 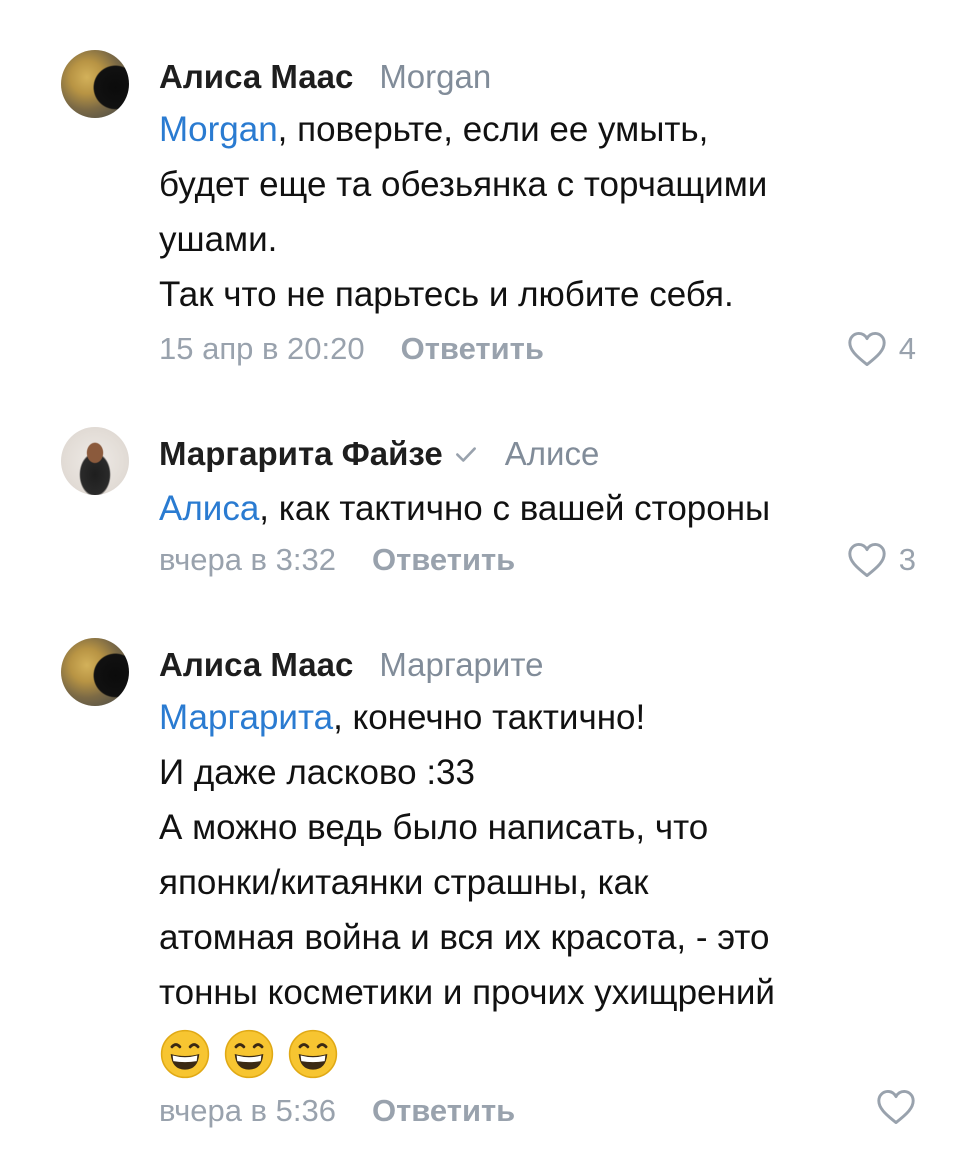 I want to click on comment-text: Алиса, как тактично с вашей стороны, so click(x=549, y=508).